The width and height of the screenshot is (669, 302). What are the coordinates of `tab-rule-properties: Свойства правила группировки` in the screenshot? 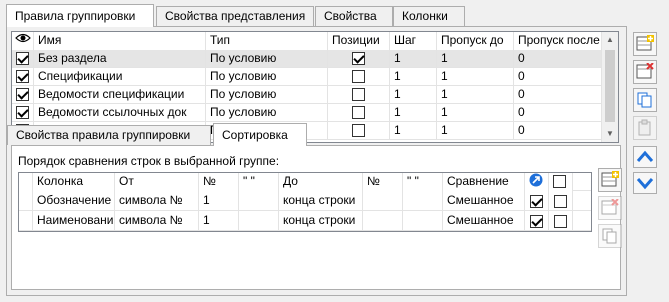 It's located at (109, 135).